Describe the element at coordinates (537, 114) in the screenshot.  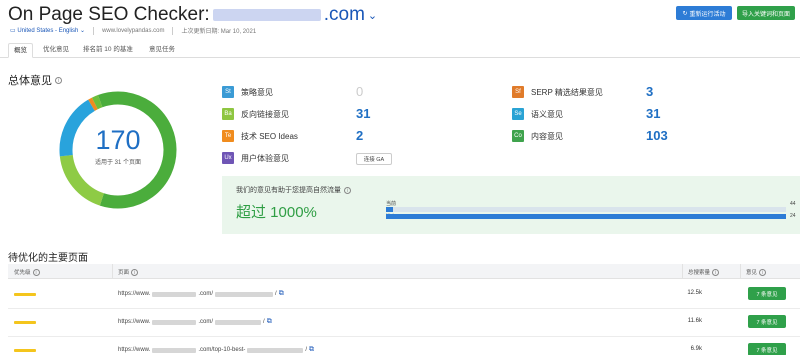
I see `issue-semantic: Se 语义意见` at that location.